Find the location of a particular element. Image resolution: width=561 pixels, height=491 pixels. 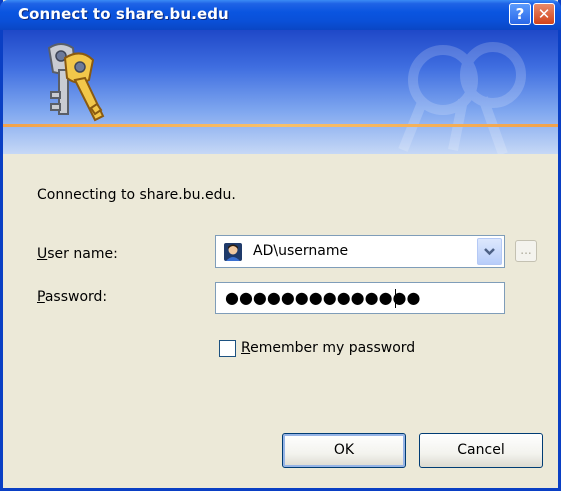

user-account-icon is located at coordinates (233, 252).